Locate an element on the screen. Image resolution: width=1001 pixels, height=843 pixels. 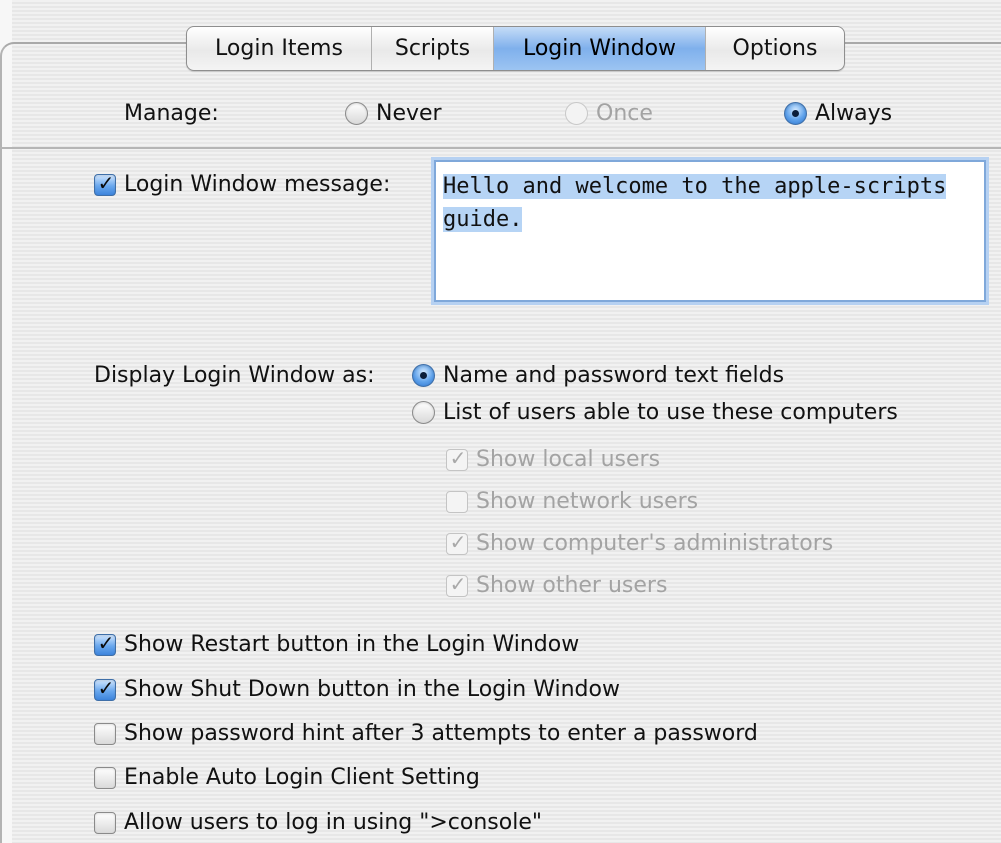
always-radio is located at coordinates (795, 113).